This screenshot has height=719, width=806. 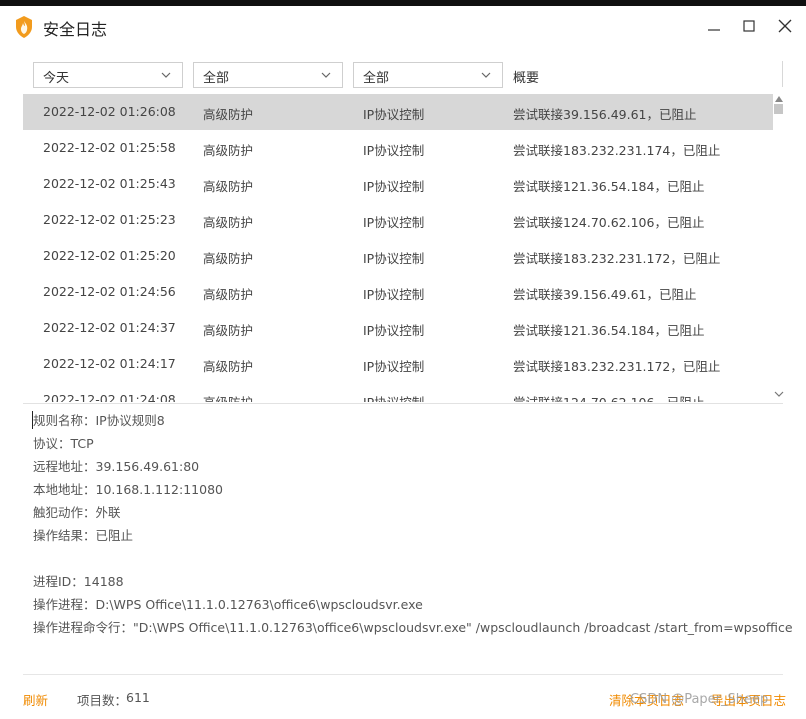 I want to click on type-filter-value: 全部, so click(x=216, y=78).